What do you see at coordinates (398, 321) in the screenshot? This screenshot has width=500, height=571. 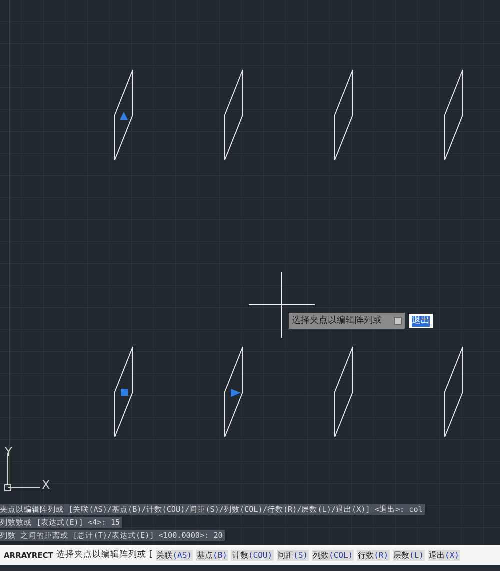 I see `dropdown-icon` at bounding box center [398, 321].